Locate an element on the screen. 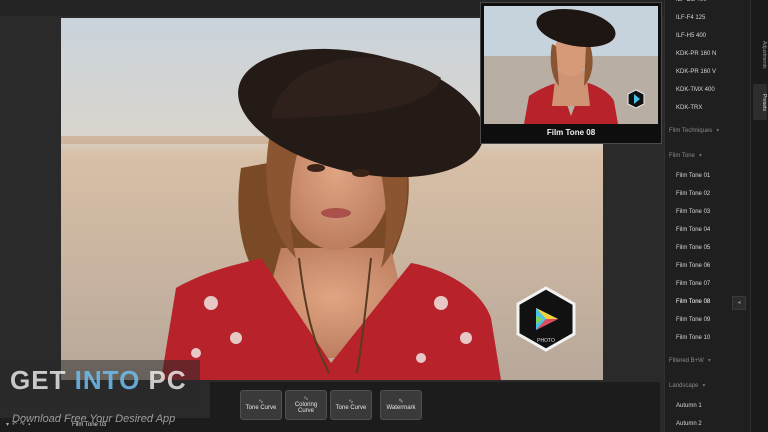 This screenshot has width=768, height=432. preset-category: Filtered B+W ▾ is located at coordinates (690, 360).